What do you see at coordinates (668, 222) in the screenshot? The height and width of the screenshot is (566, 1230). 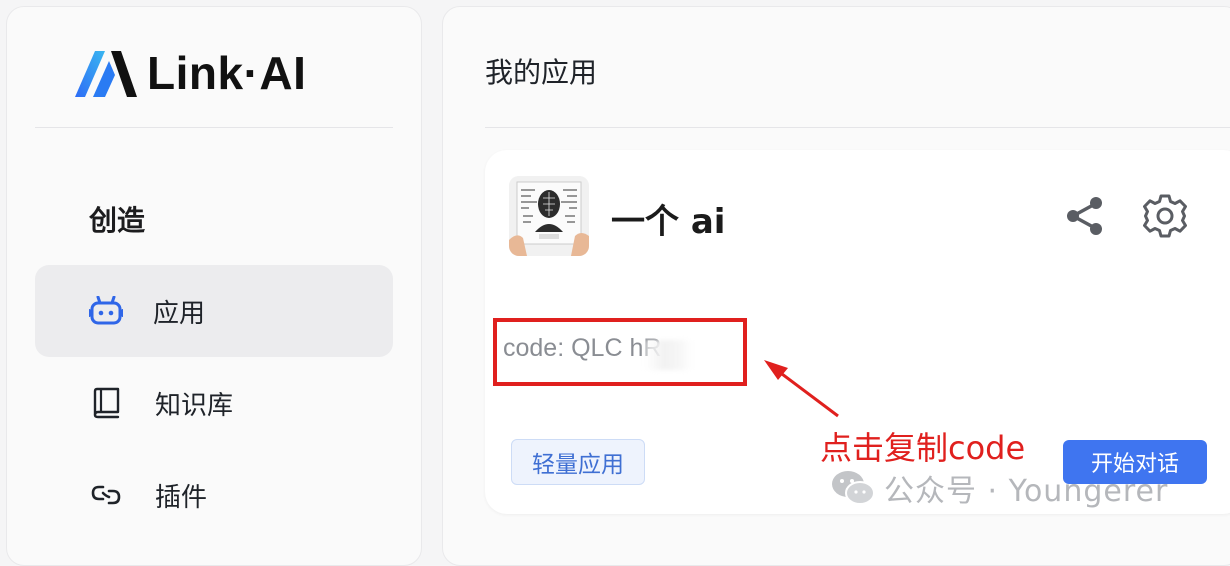 I see `app-name: 一个 ai` at bounding box center [668, 222].